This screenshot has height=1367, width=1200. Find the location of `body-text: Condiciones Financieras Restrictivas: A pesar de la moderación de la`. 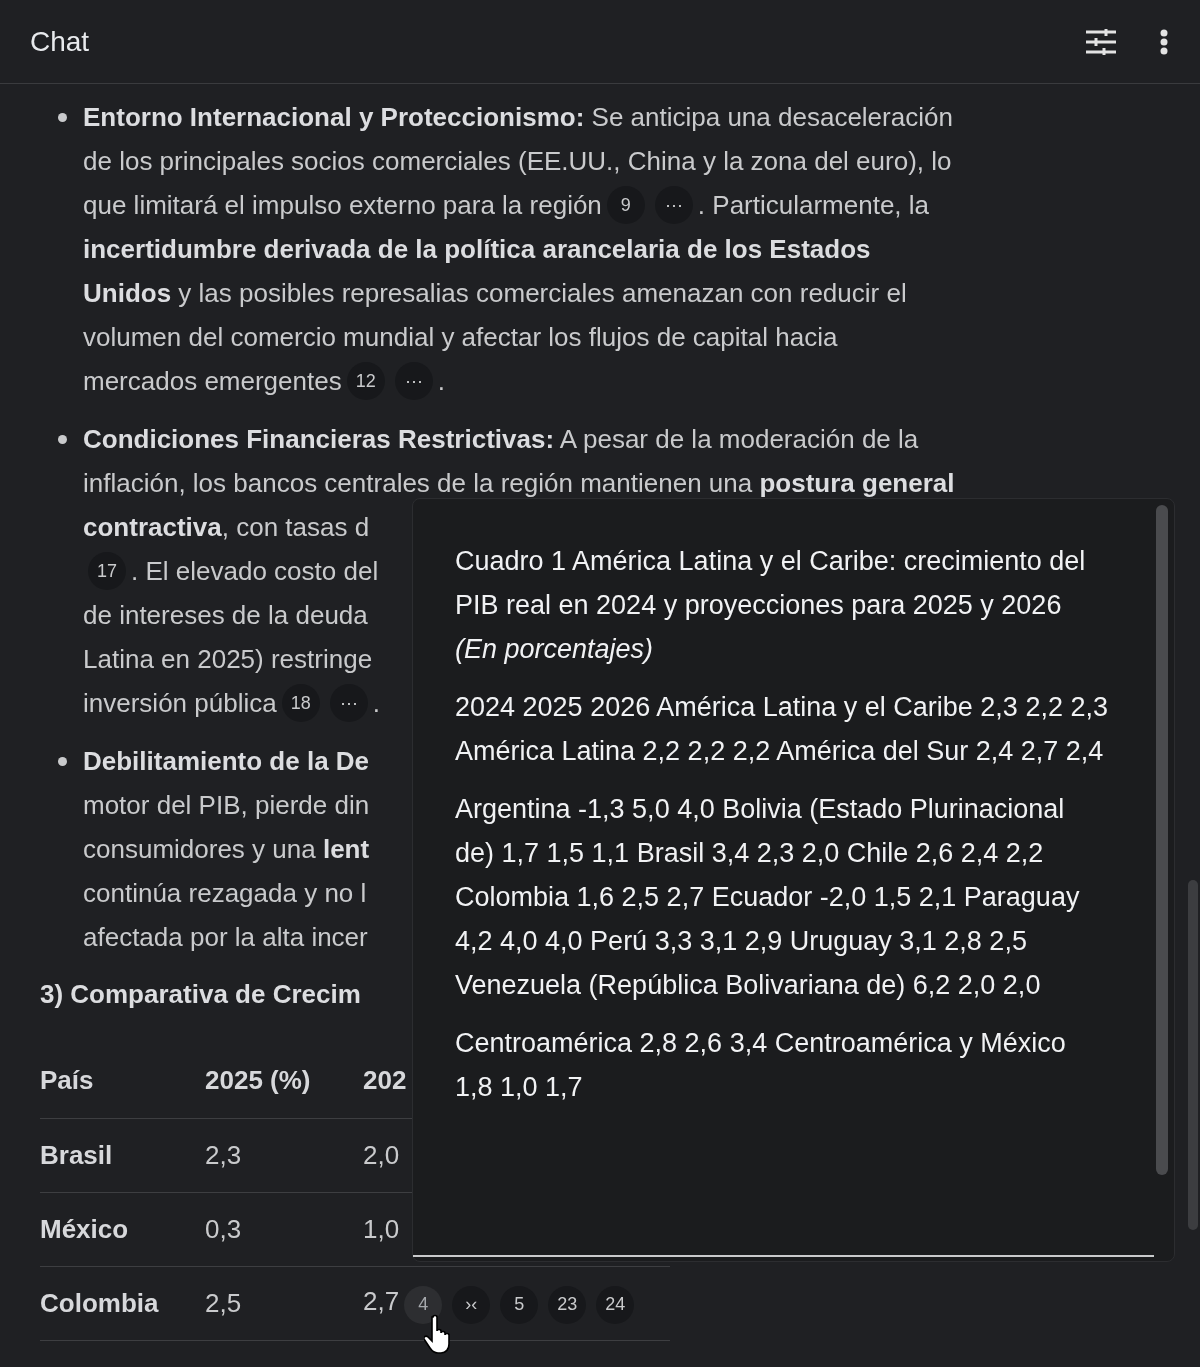

body-text: Condiciones Financieras Restrictivas: A pesar de la moderación de la is located at coordinates (501, 439).